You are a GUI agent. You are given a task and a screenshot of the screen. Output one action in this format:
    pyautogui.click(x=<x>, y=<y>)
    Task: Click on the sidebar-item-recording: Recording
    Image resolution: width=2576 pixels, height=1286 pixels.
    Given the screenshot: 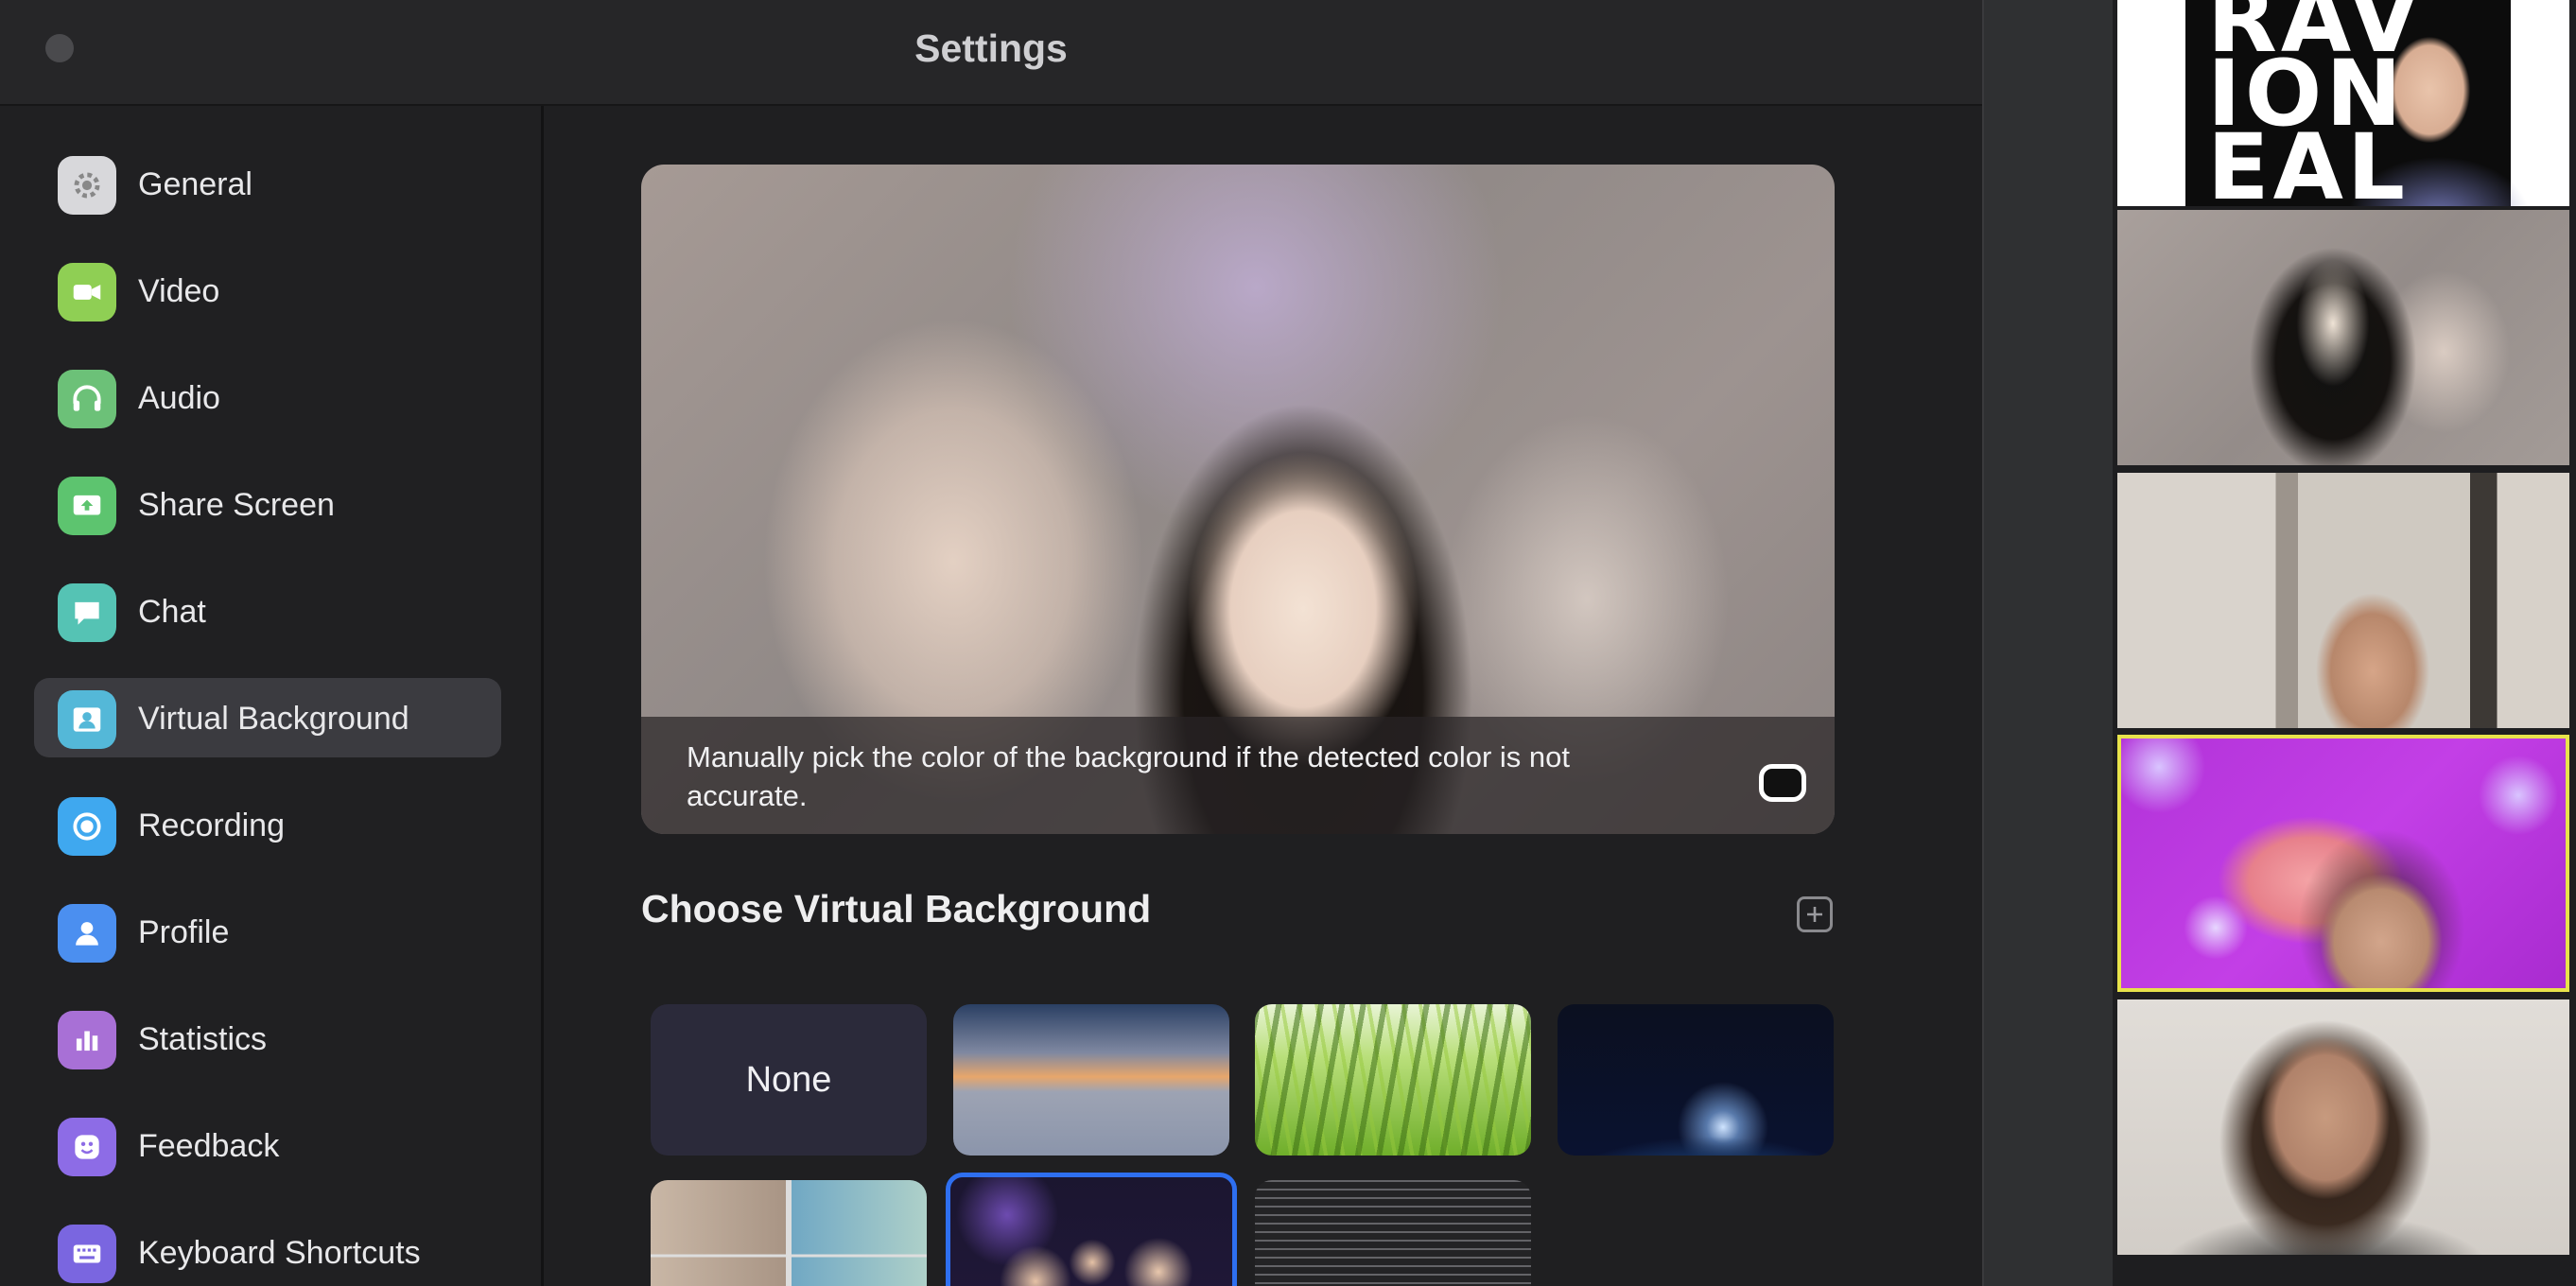 What is the action you would take?
    pyautogui.click(x=267, y=824)
    